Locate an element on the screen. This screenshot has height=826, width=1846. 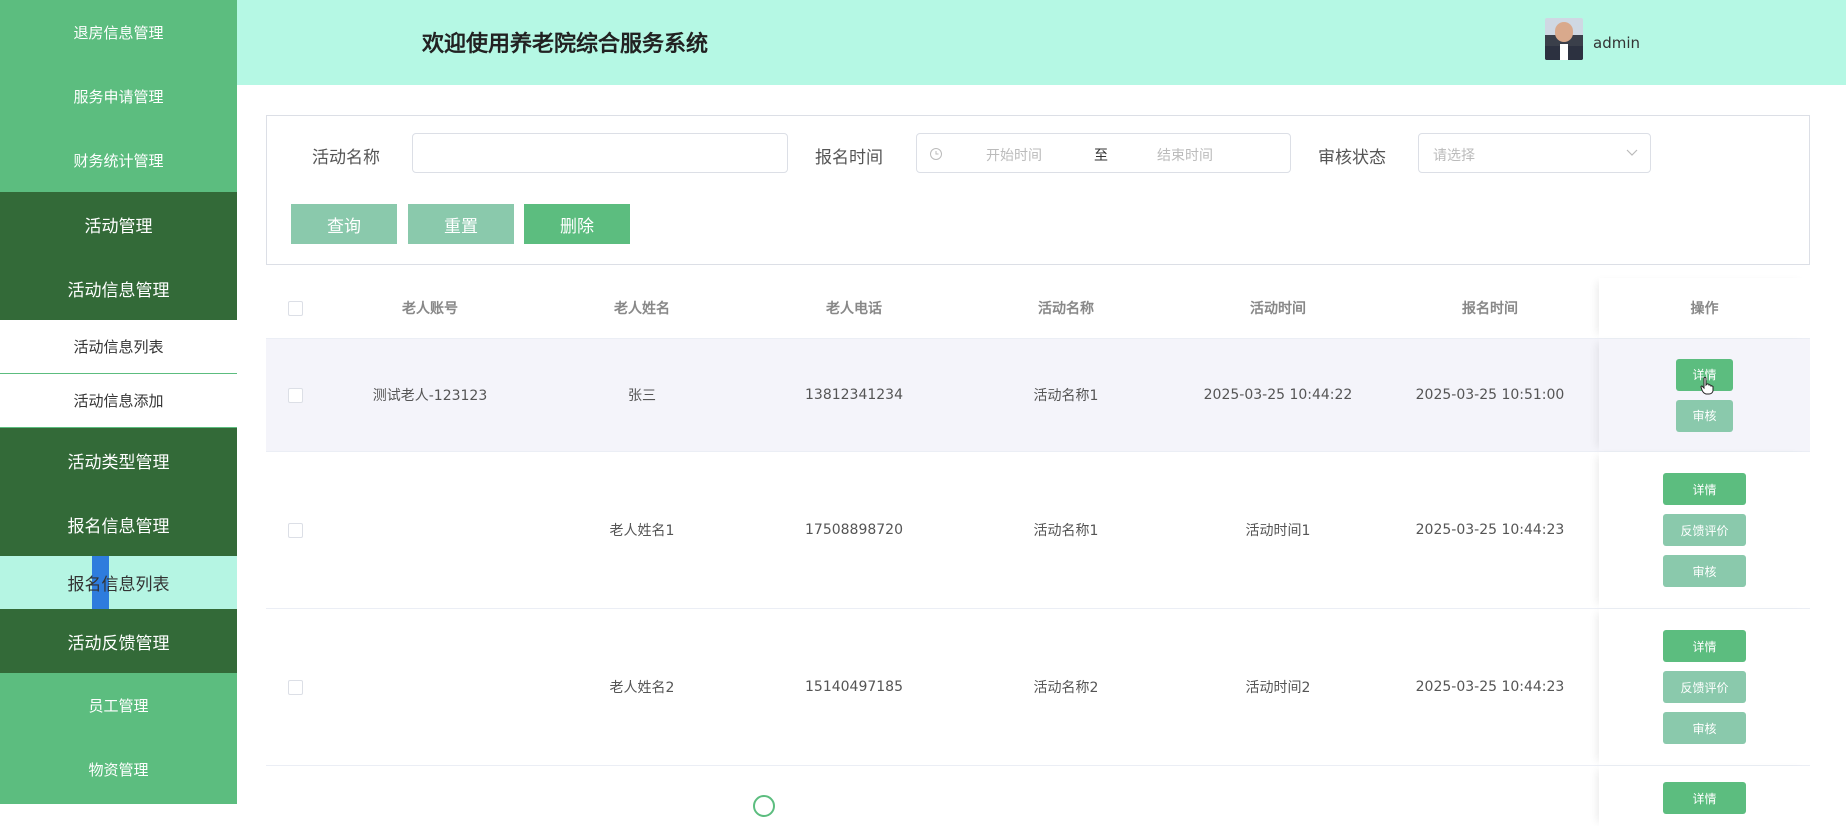
sidebar-item-label: 员工管理 is located at coordinates (118, 705).